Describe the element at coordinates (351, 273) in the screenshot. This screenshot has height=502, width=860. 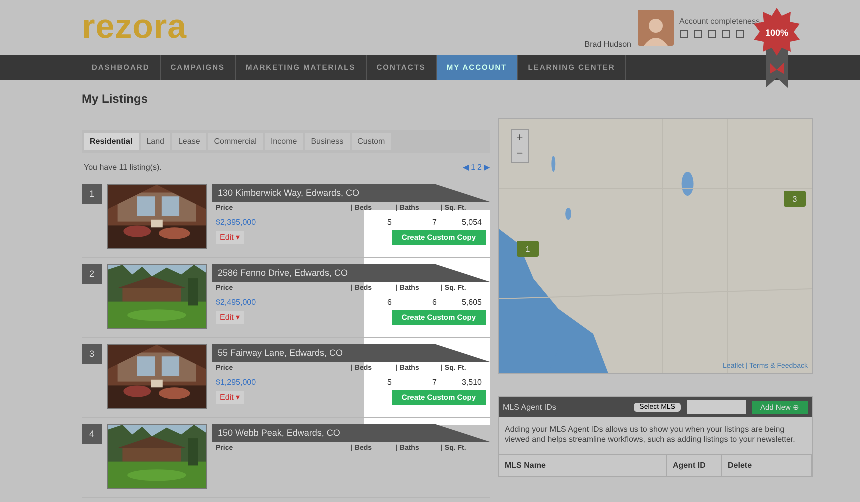
I see `listing-address: 2586 Fenno Drive, Edwards, CO` at that location.